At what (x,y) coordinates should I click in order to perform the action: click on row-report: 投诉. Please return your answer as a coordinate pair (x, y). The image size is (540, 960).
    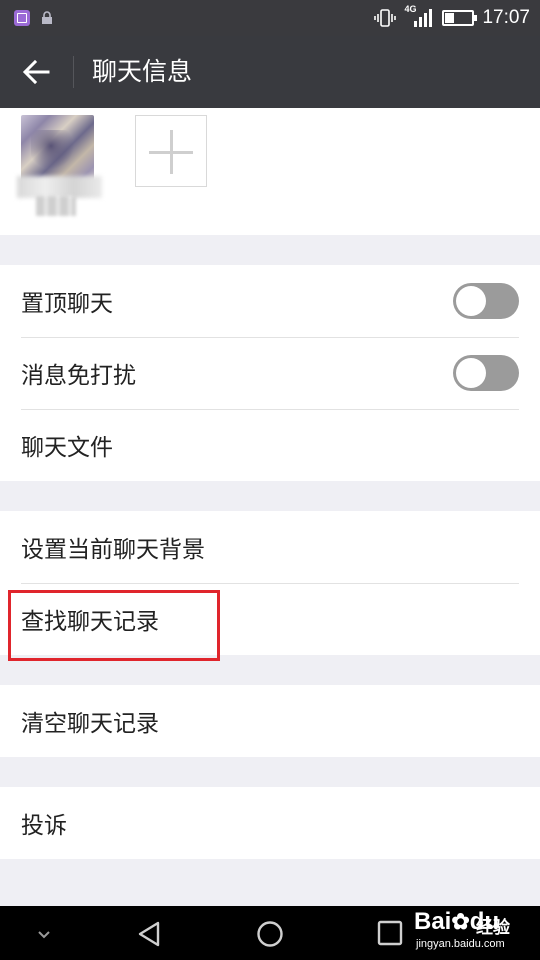
    Looking at the image, I should click on (270, 823).